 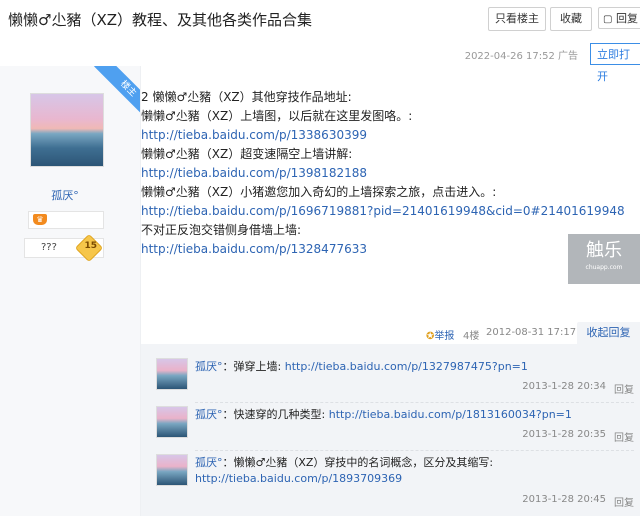 What do you see at coordinates (277, 116) in the screenshot?
I see `post-line: 懒懒♂尐豬（XZ）上墙图，以后就在这里发图咯。:` at bounding box center [277, 116].